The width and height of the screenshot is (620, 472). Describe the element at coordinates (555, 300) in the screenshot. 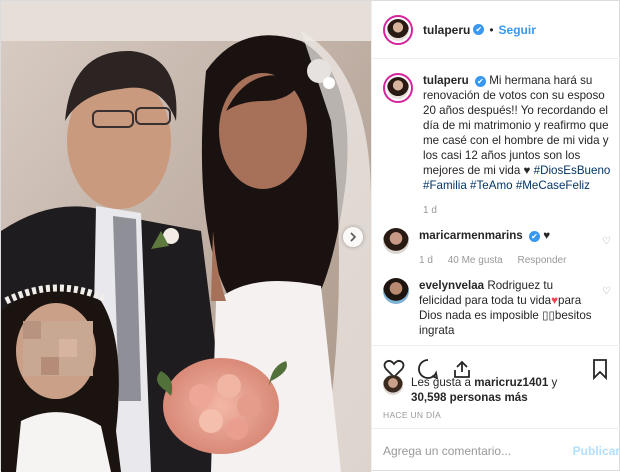

I see `red-heart-icon: ♥` at that location.